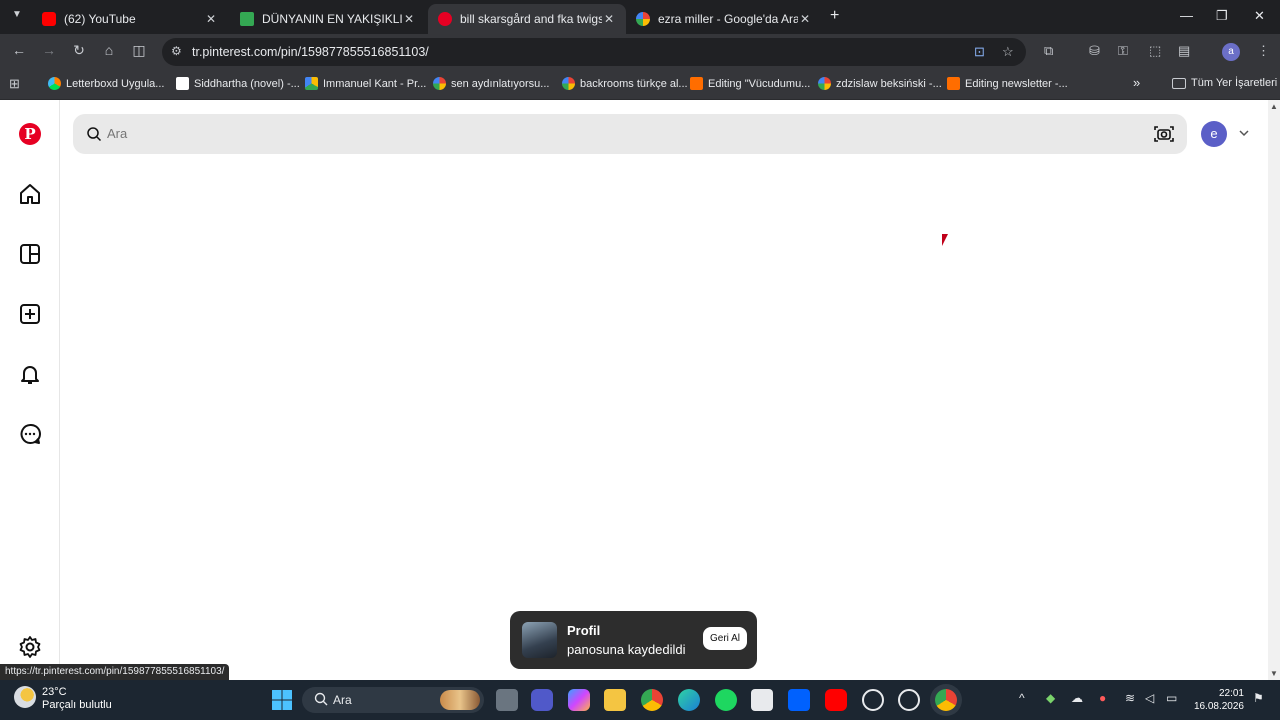 This screenshot has height=720, width=1280. What do you see at coordinates (1094, 51) in the screenshot?
I see `incognito-icon: ⛁` at bounding box center [1094, 51].